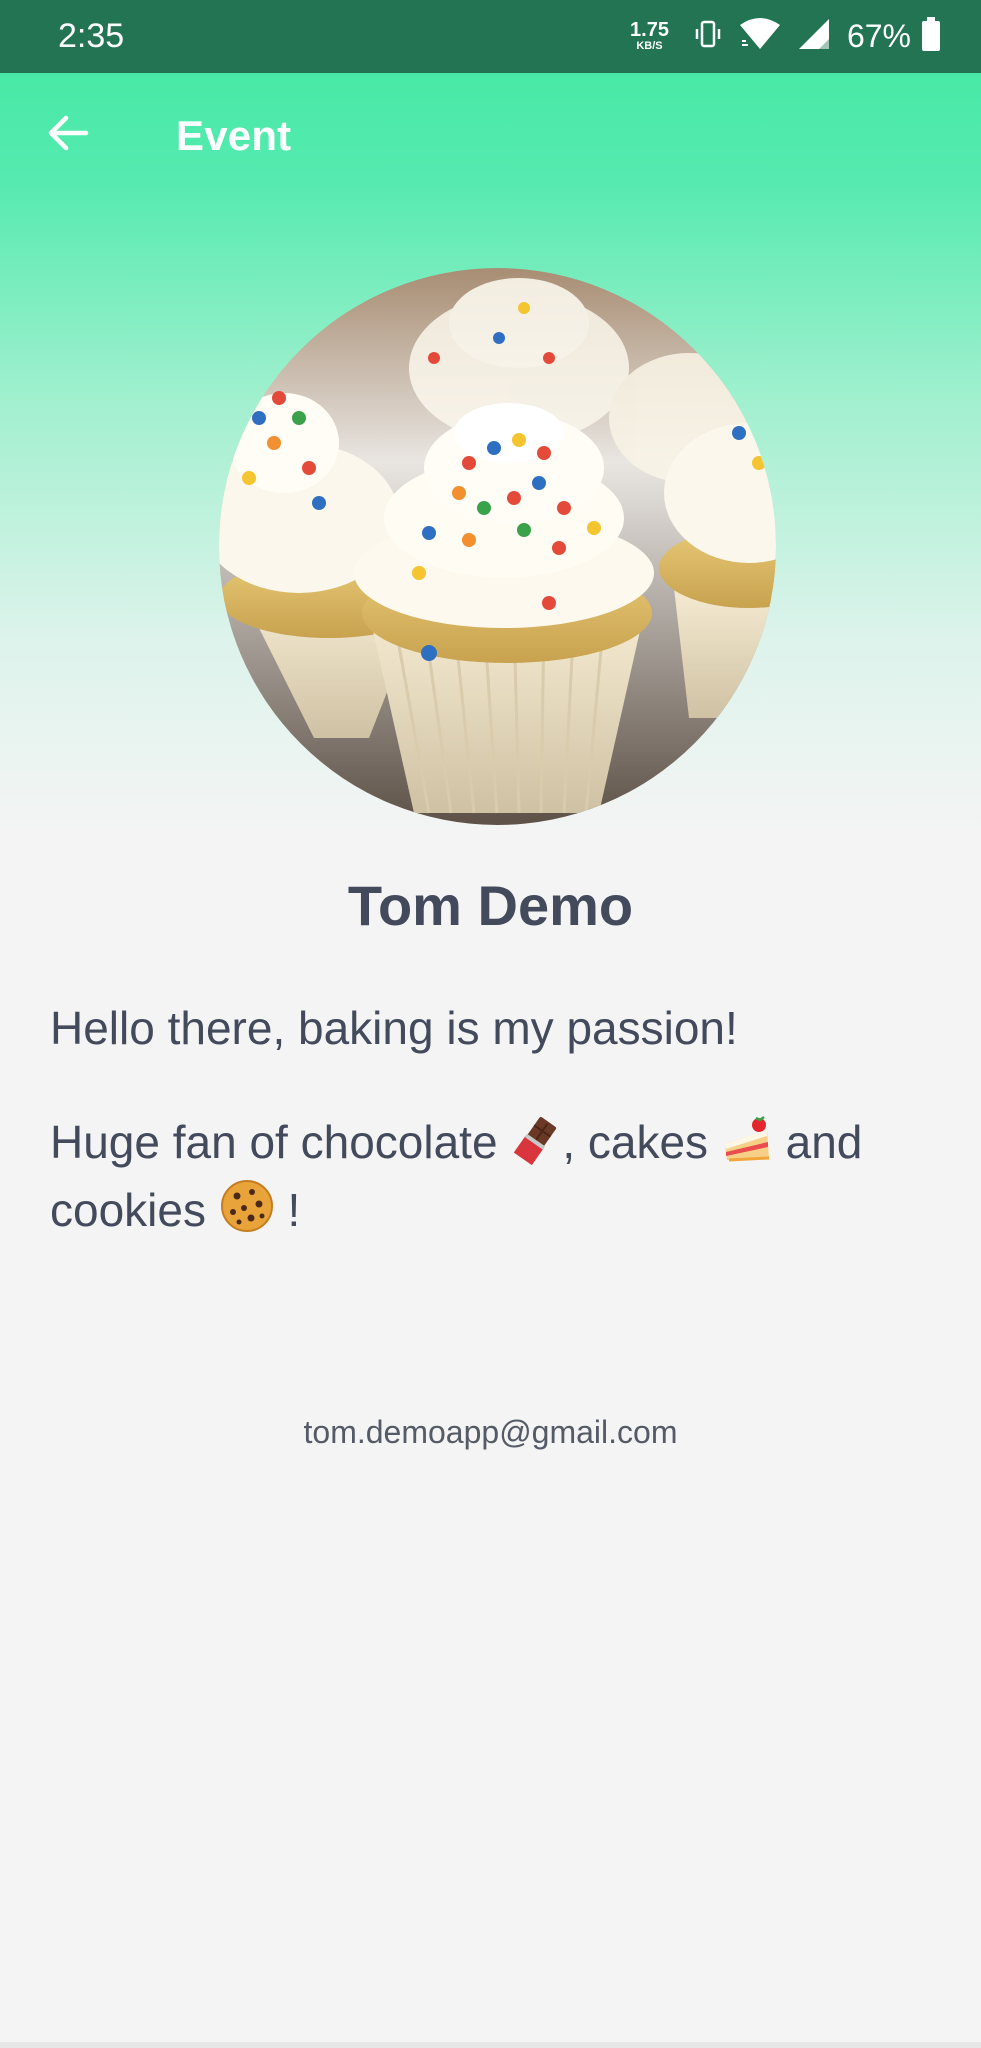  What do you see at coordinates (91, 36) in the screenshot?
I see `status-time: 2:35` at bounding box center [91, 36].